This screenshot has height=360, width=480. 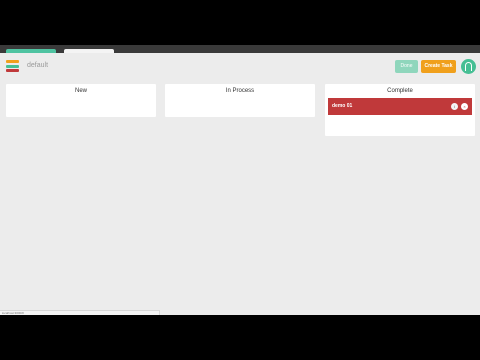 What do you see at coordinates (240, 100) in the screenshot?
I see `column-in-process: In Process` at bounding box center [240, 100].